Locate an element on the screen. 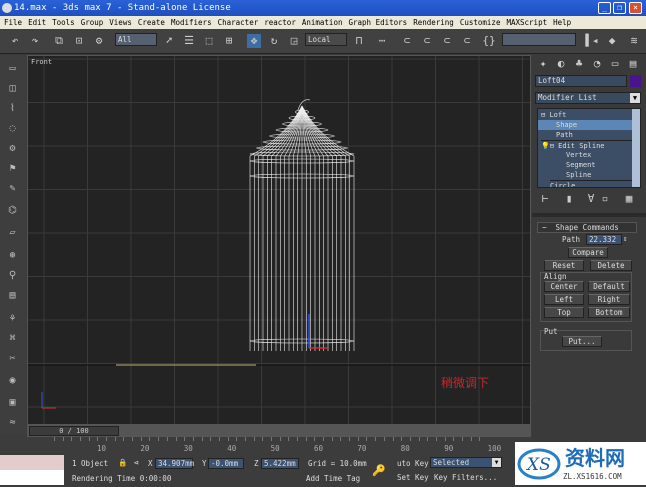 The width and height of the screenshot is (646, 487). create-tab-icon: ✦ is located at coordinates (543, 64).